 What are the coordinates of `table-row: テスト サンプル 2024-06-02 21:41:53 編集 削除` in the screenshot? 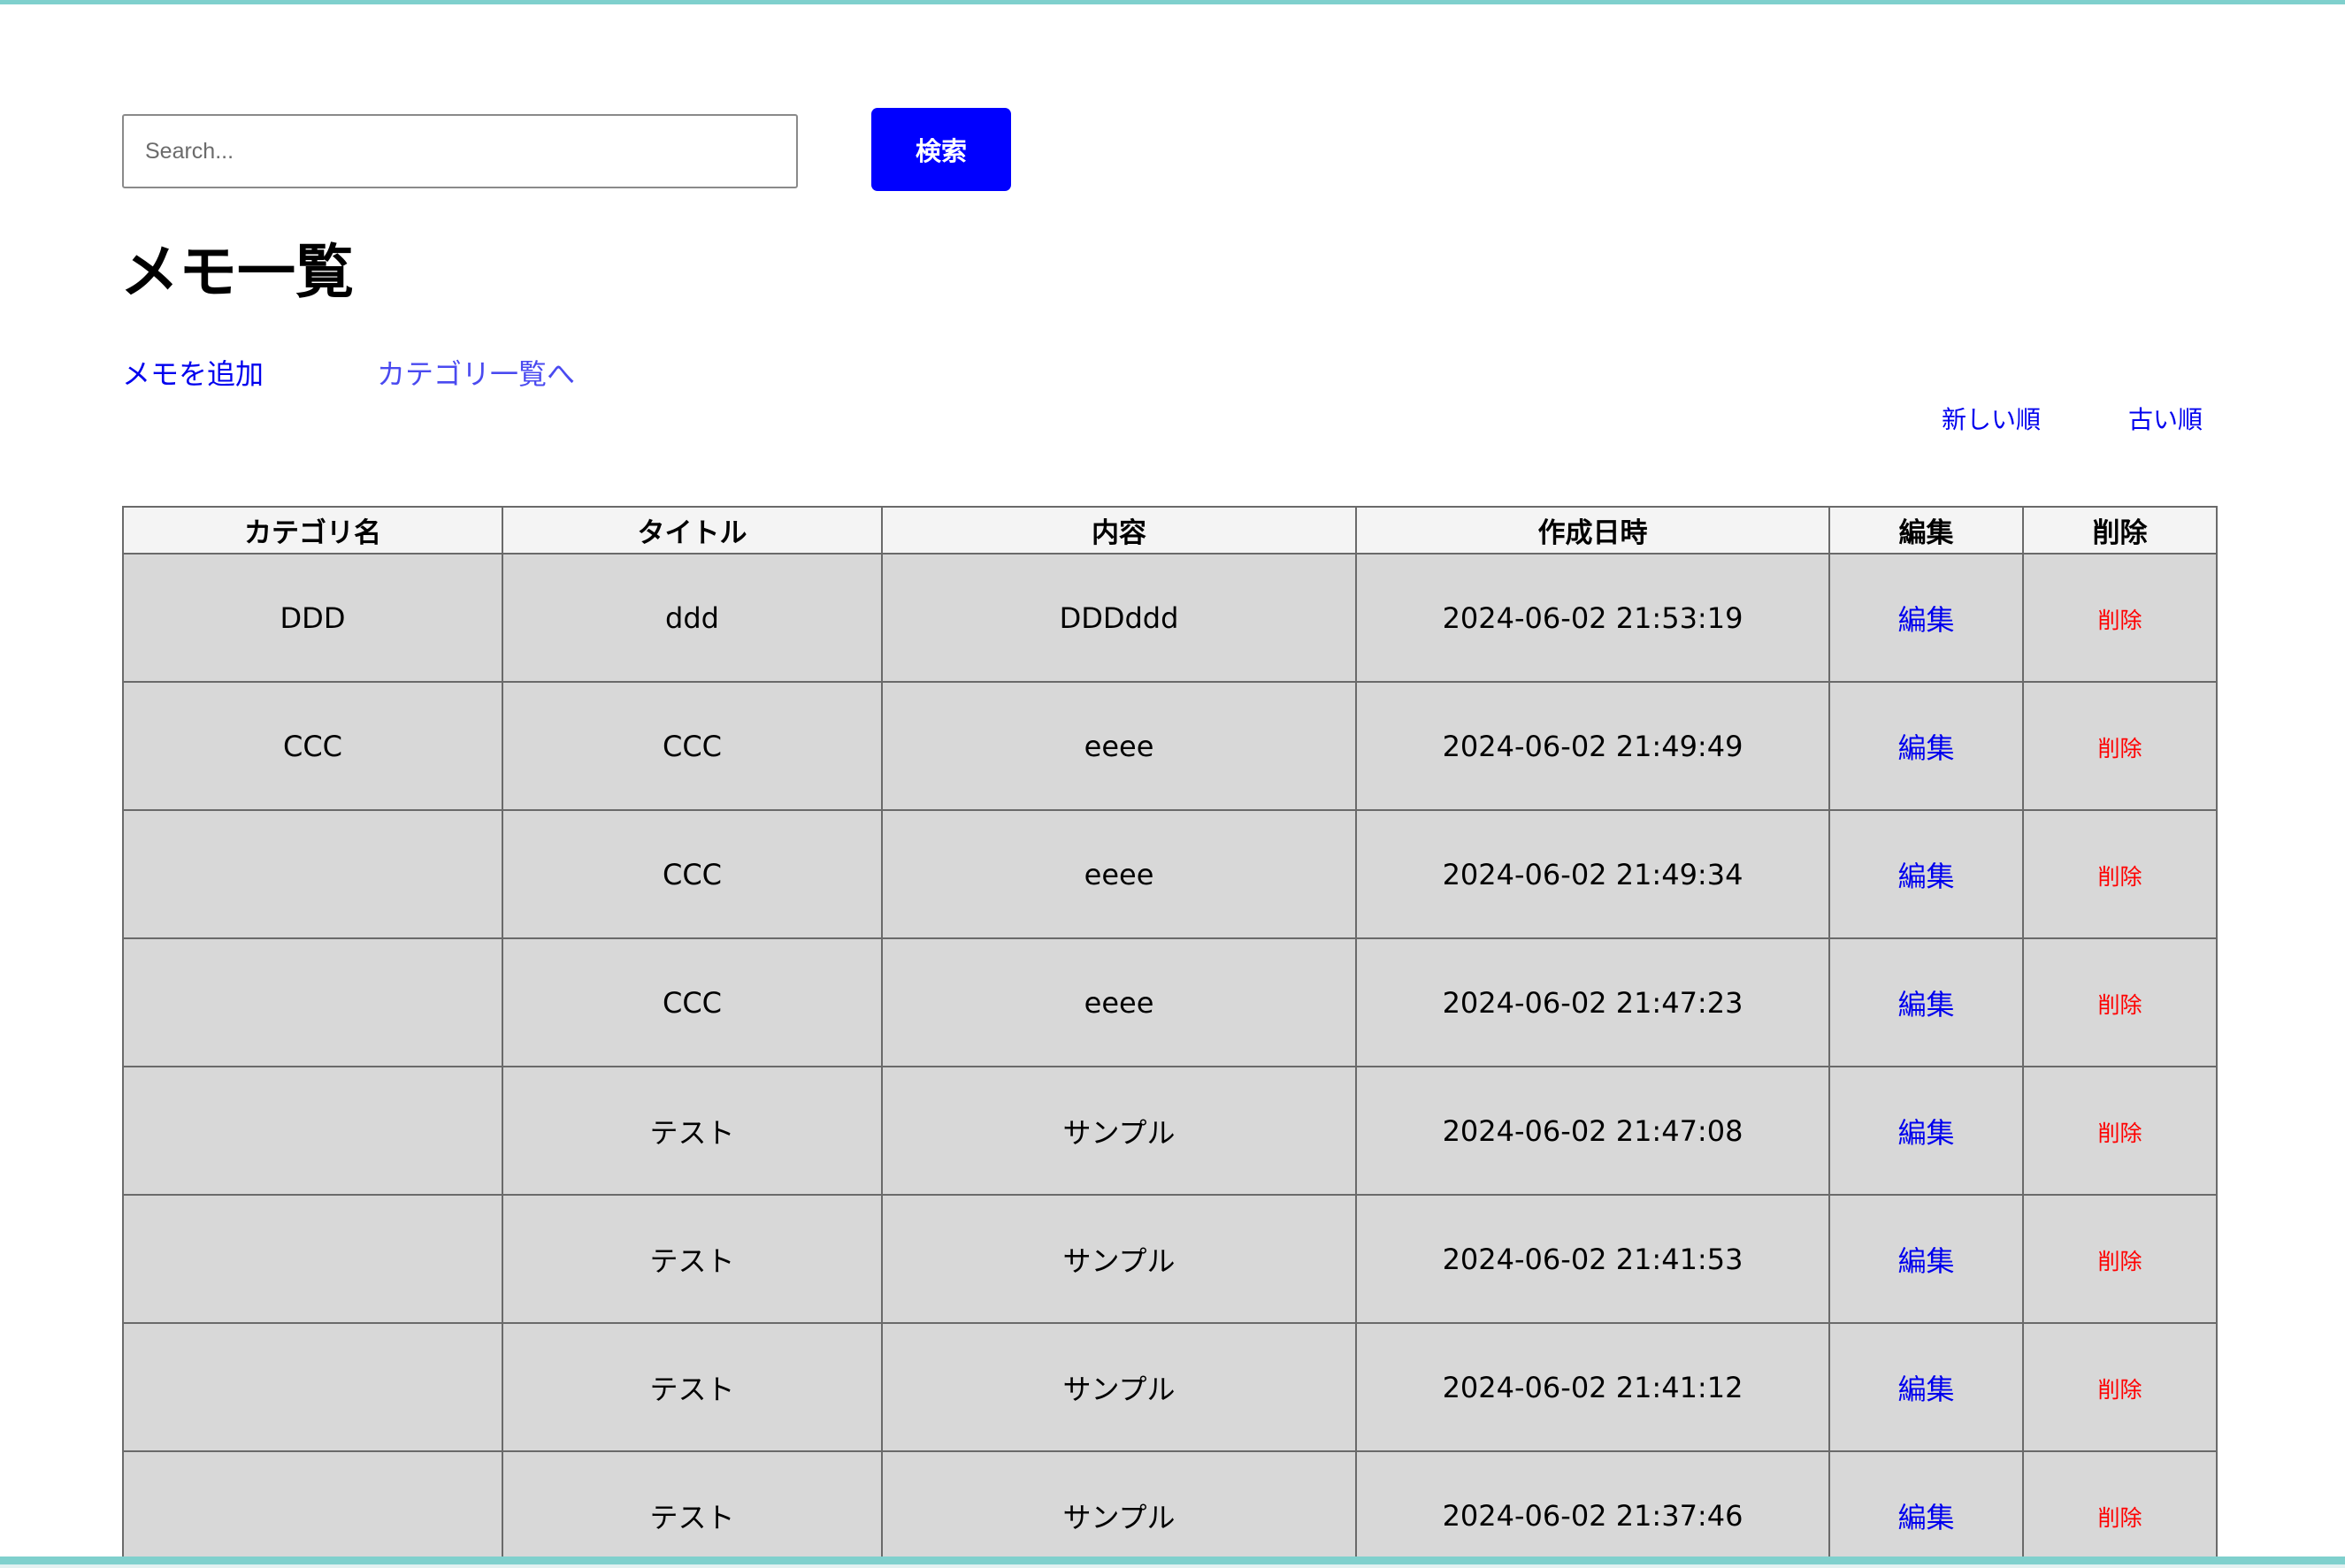 It's located at (1170, 1259).